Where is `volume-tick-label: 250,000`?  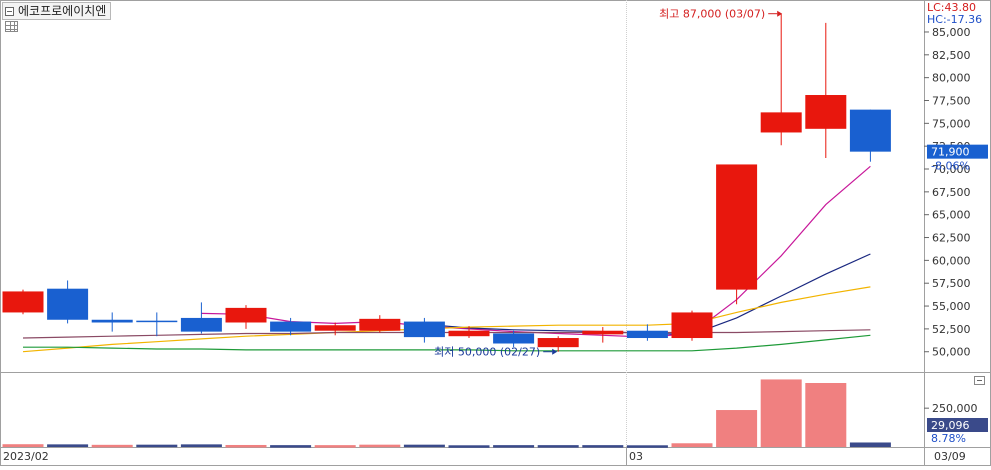 volume-tick-label: 250,000 is located at coordinates (955, 408).